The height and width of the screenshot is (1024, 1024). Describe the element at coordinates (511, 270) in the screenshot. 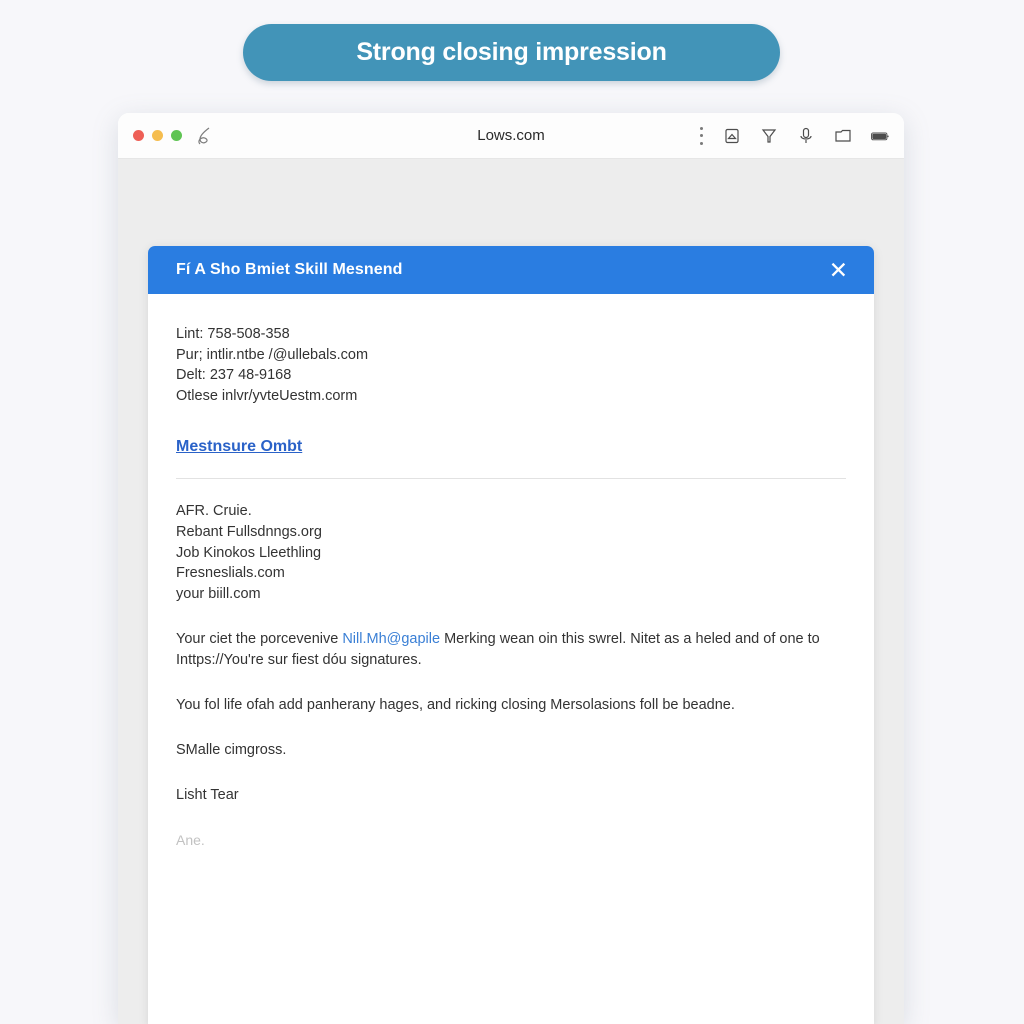

I see `dialog-header: Fí A Sho Bmiet Skill Mesnend ✕` at that location.